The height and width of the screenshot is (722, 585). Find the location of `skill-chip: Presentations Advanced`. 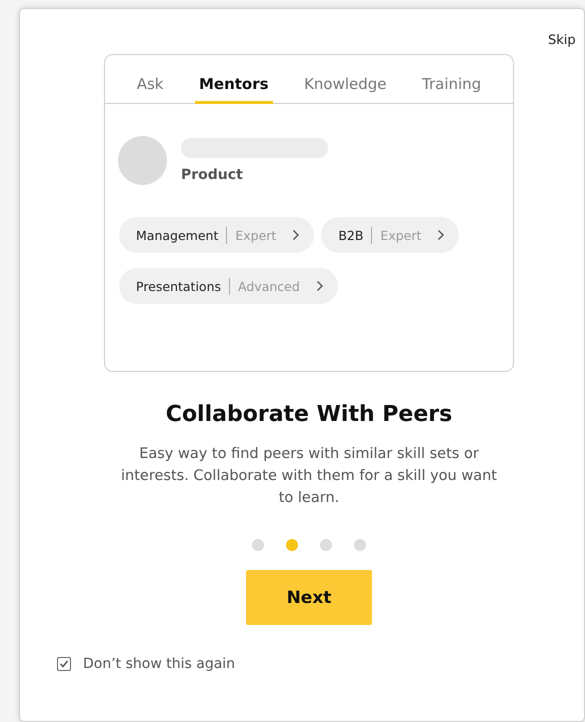

skill-chip: Presentations Advanced is located at coordinates (228, 286).